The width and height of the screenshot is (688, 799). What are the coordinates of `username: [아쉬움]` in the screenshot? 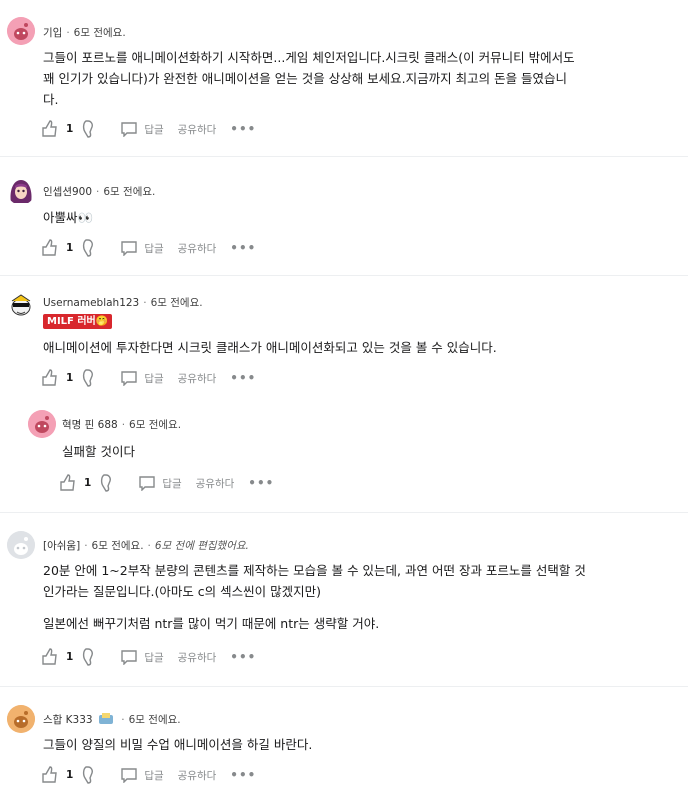 It's located at (61, 546).